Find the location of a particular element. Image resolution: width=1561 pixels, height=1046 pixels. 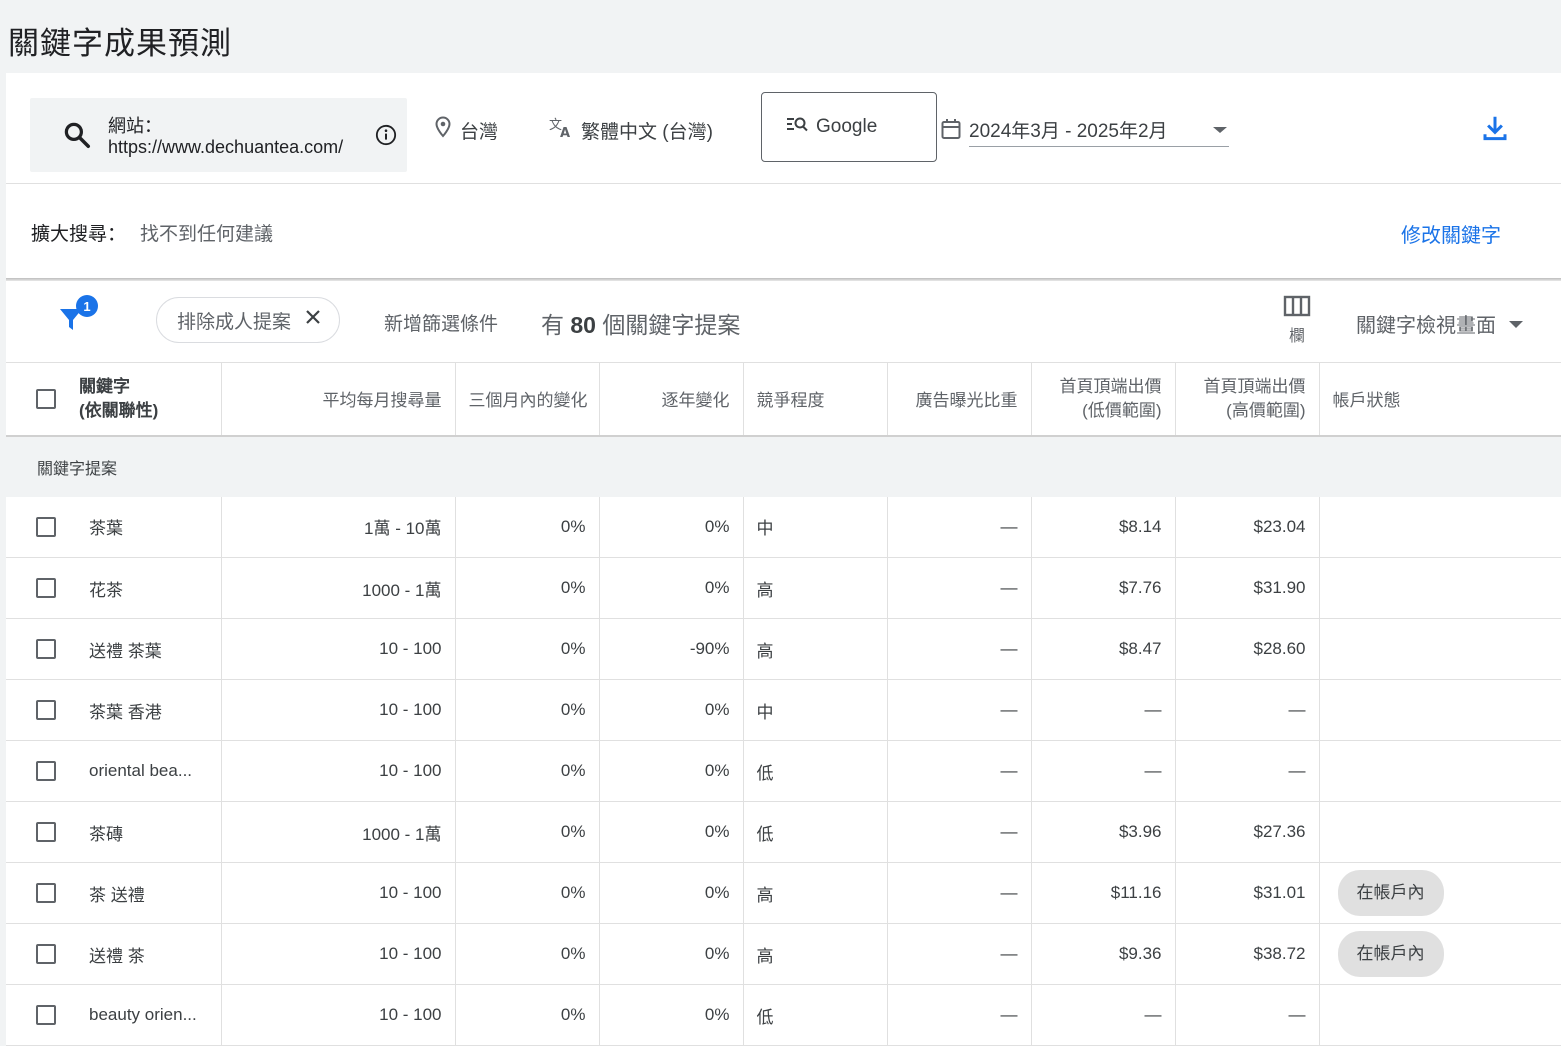

header-impression-share: 廣告曝光比重 is located at coordinates (958, 399).